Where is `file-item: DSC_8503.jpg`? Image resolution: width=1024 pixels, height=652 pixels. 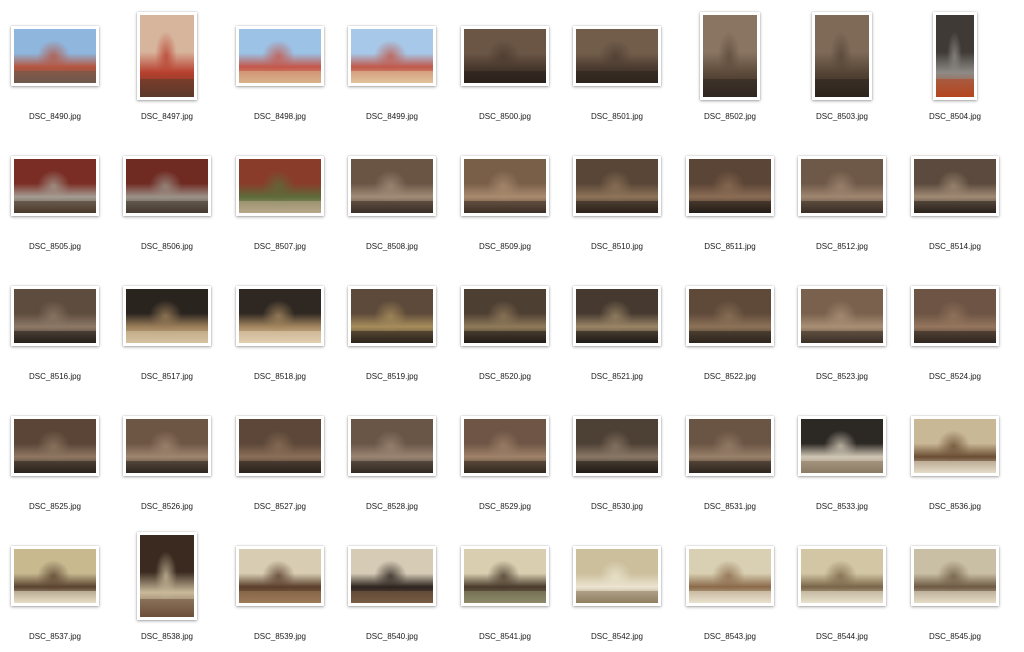 file-item: DSC_8503.jpg is located at coordinates (842, 69).